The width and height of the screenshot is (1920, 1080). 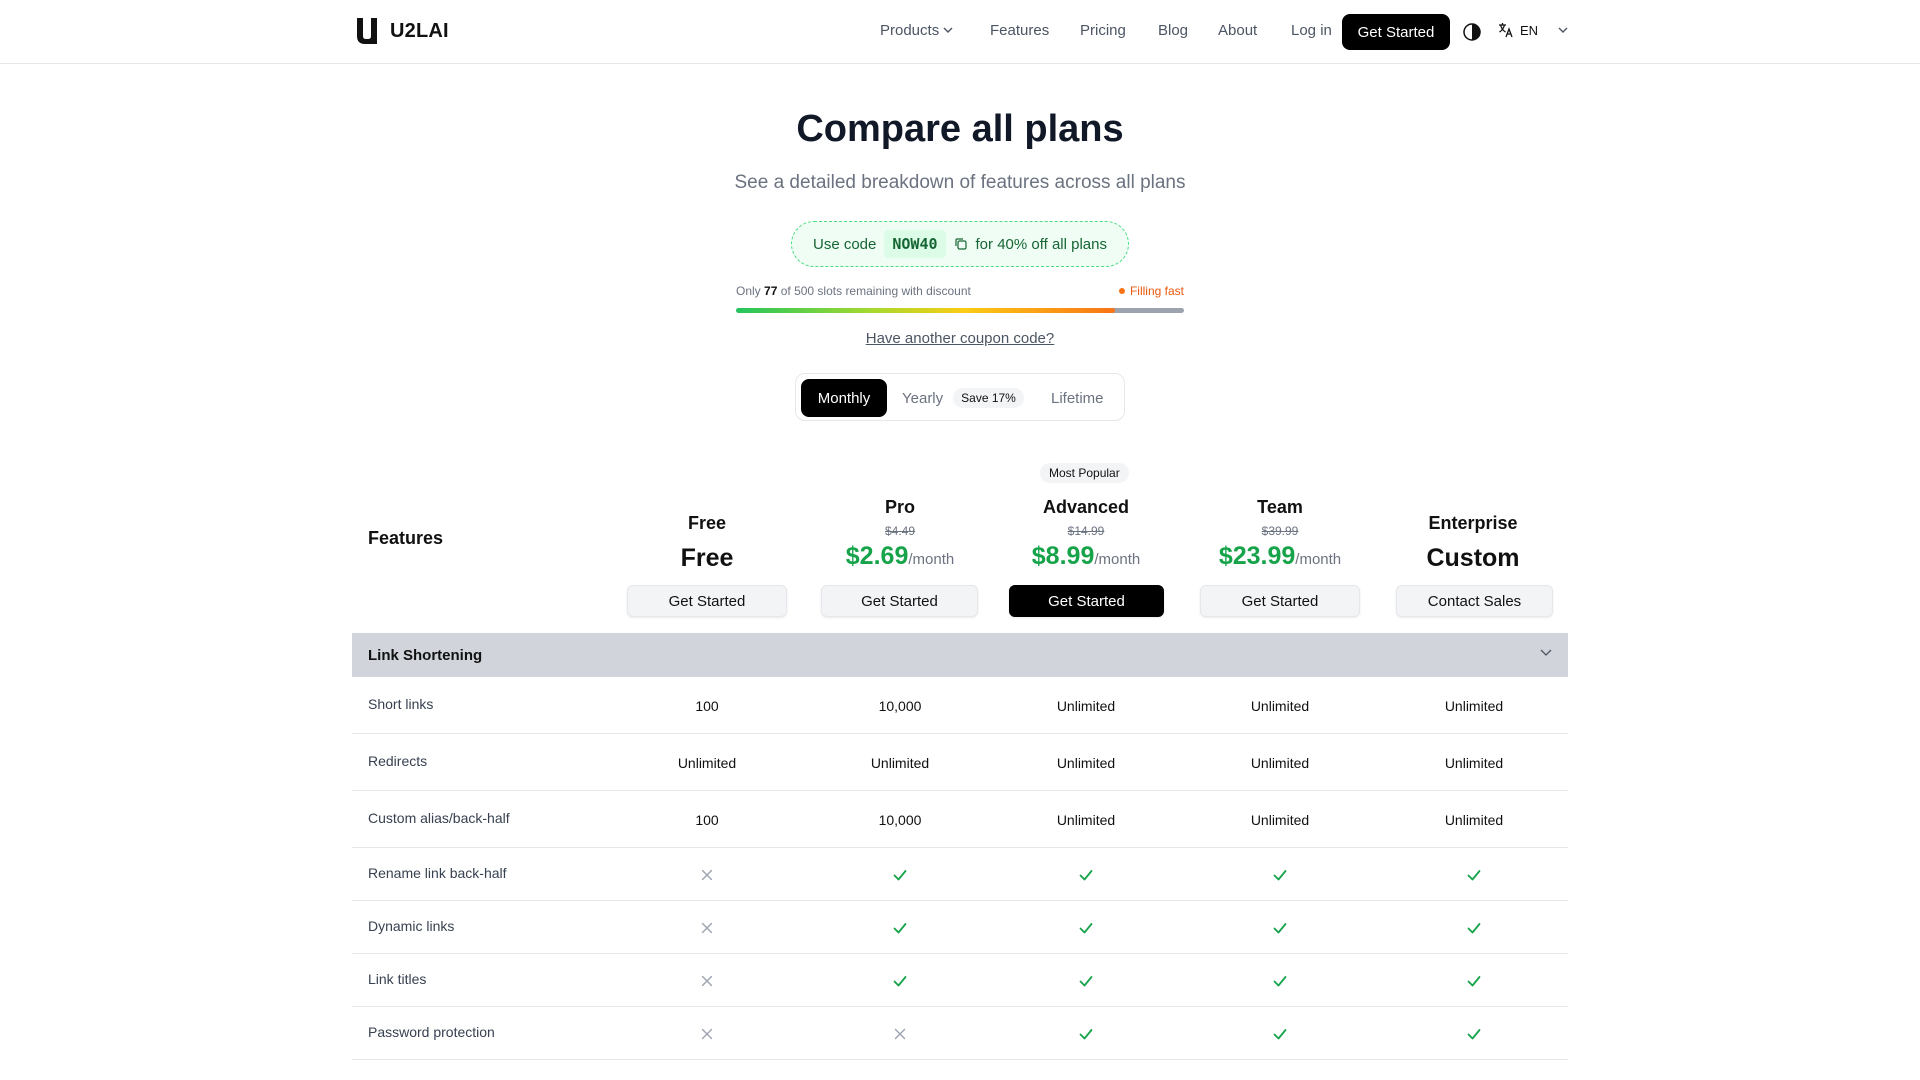 I want to click on plan-price-value: $8.99, so click(x=1063, y=556).